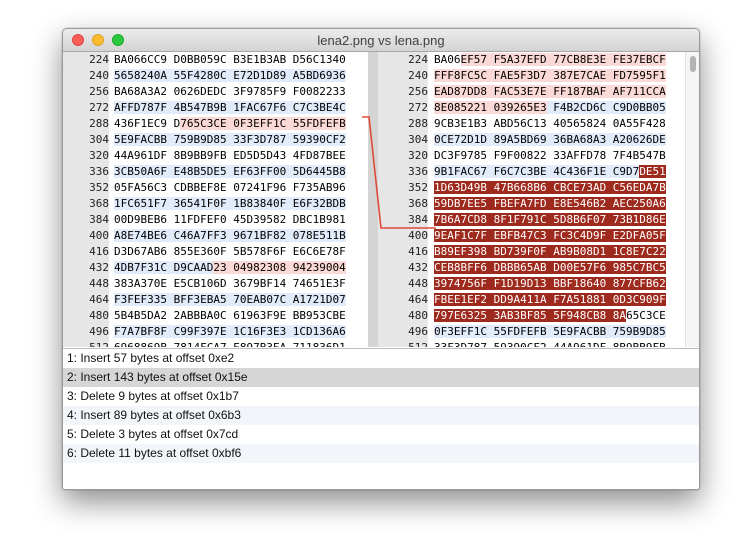 This screenshot has width=744, height=560. What do you see at coordinates (381, 377) in the screenshot?
I see `change-list-item: 2: Insert 143 bytes at offset 0x15e` at bounding box center [381, 377].